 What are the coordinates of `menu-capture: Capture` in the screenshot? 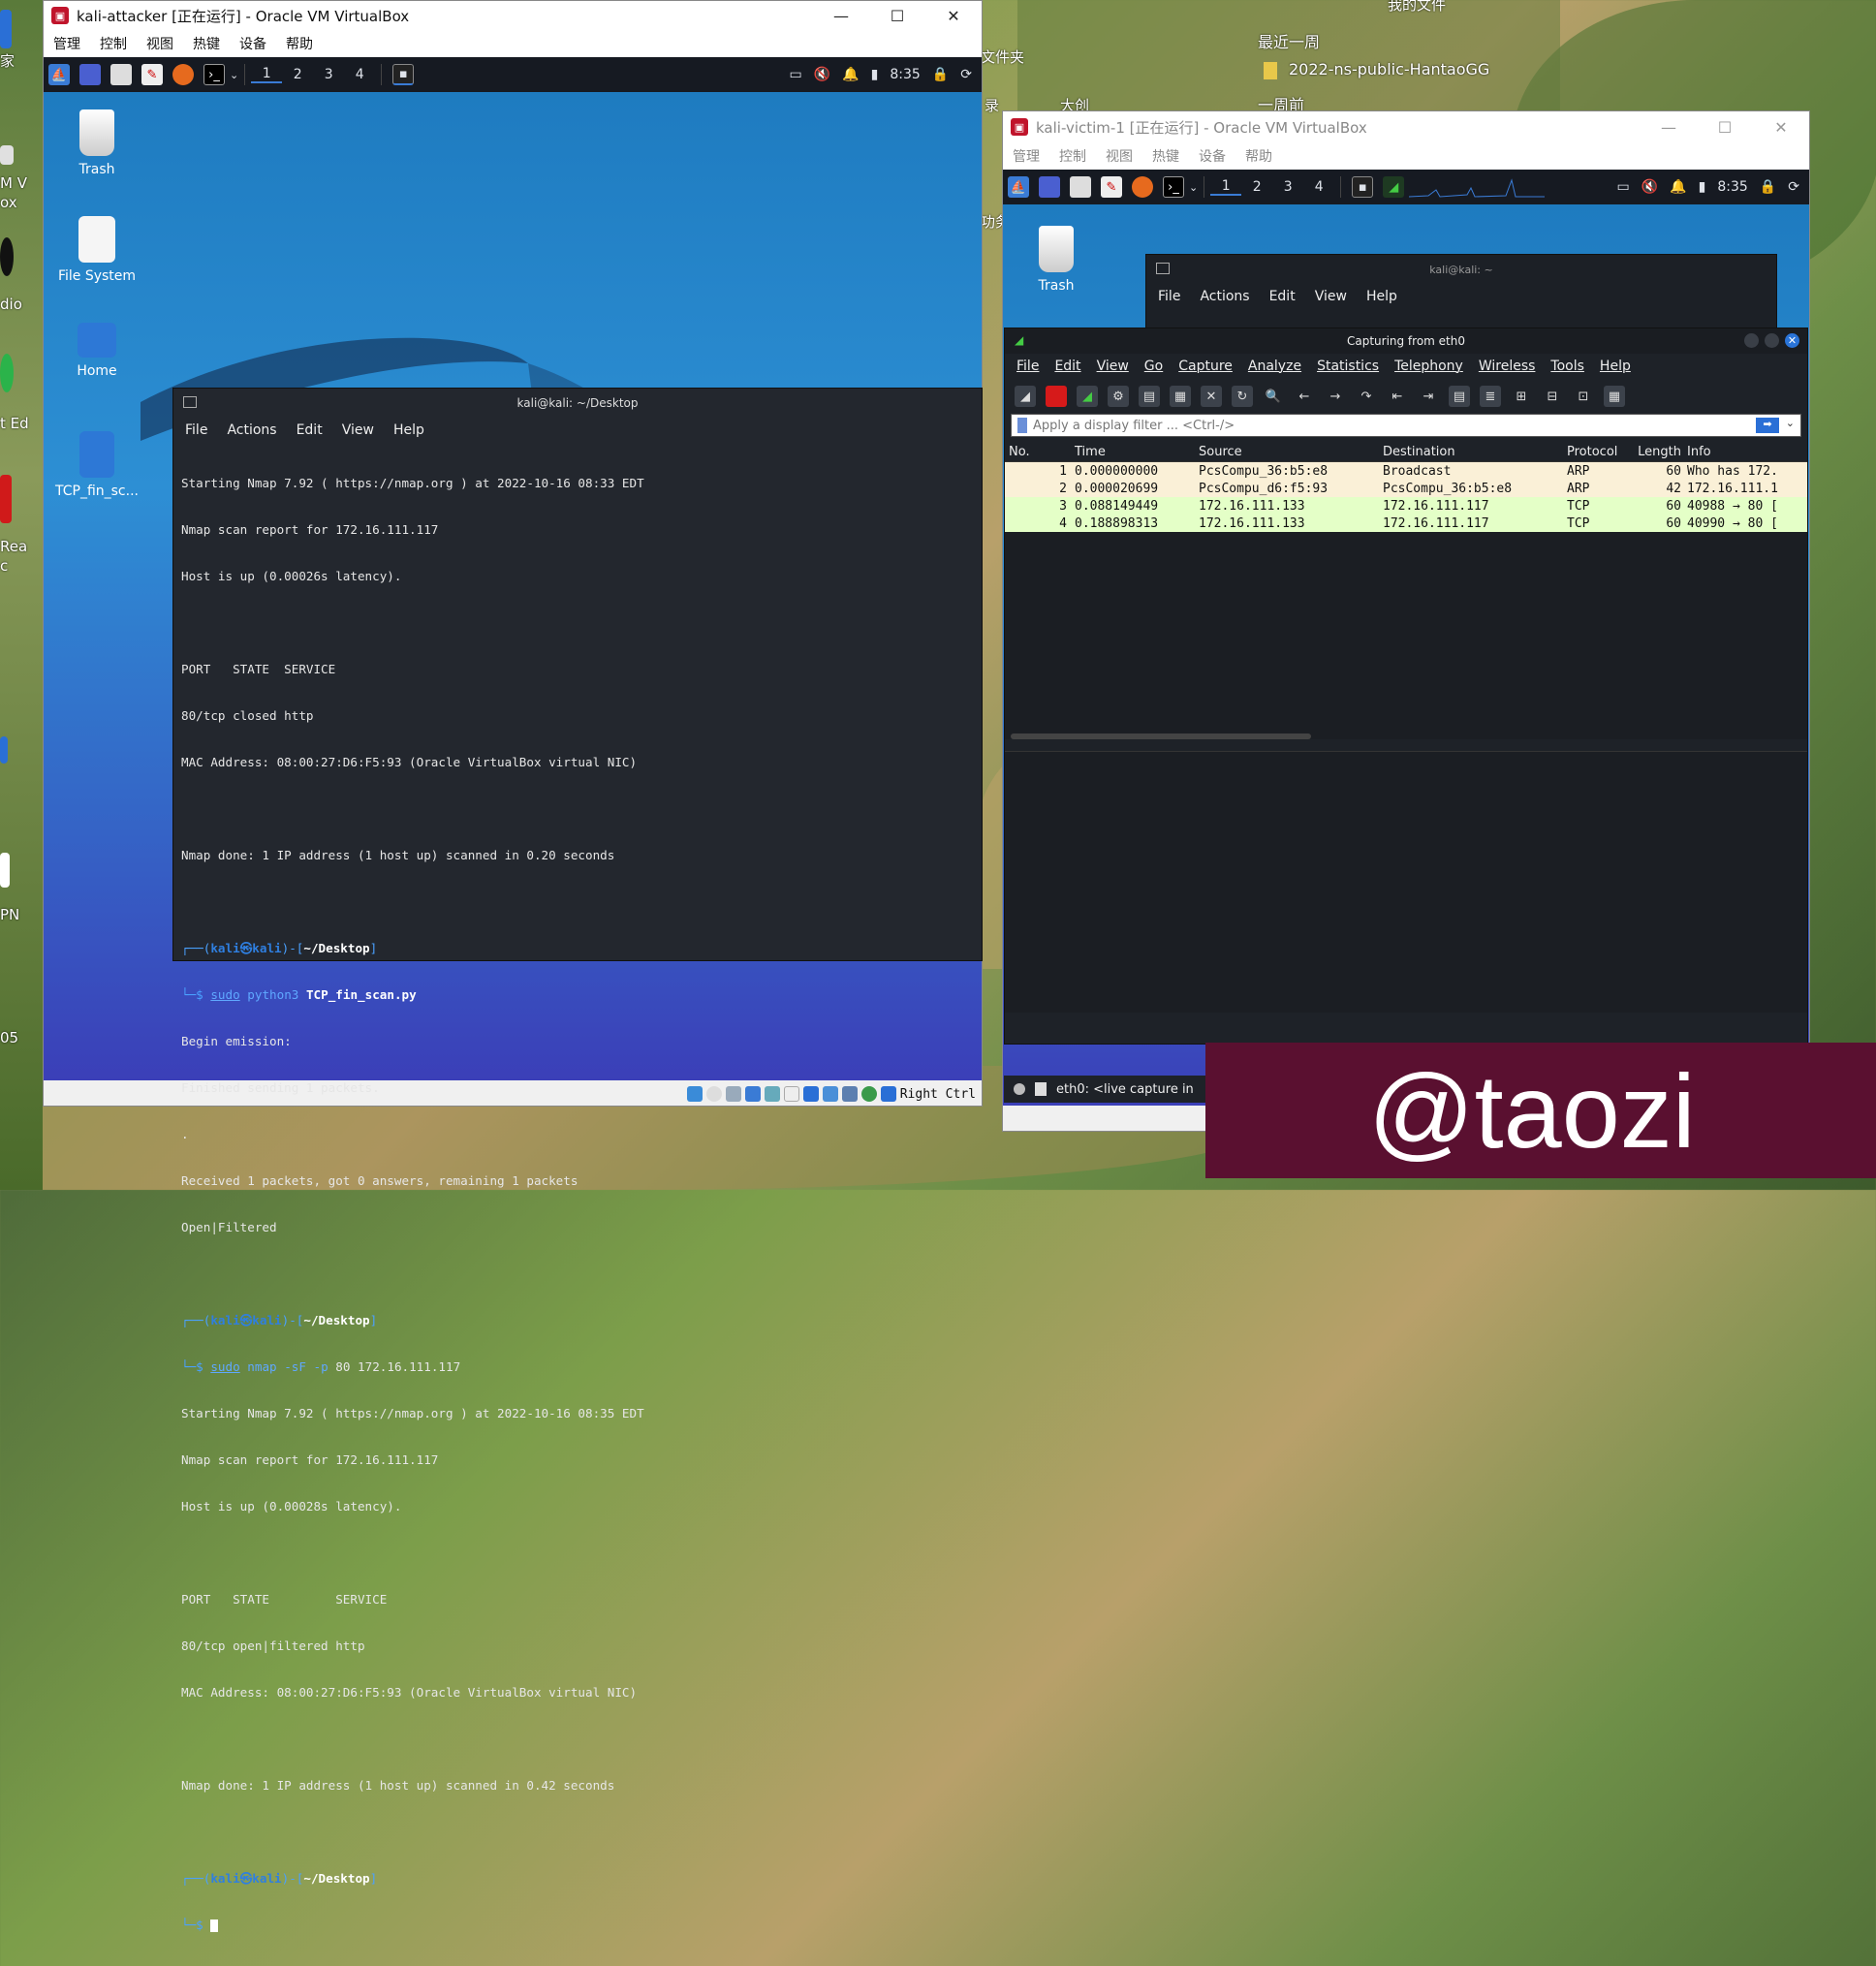 It's located at (1206, 367).